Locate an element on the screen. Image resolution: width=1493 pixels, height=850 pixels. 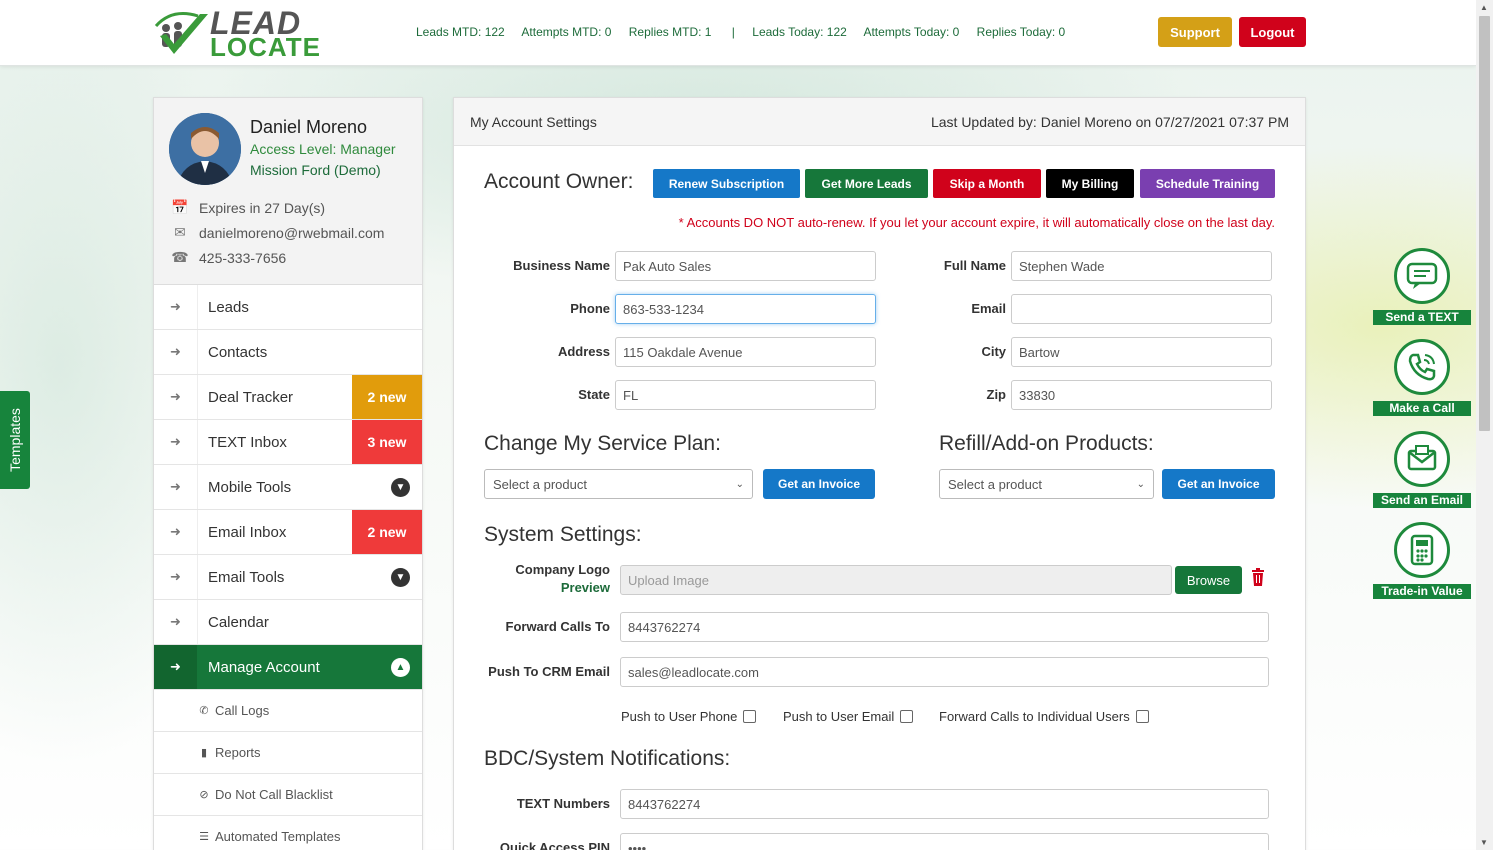
scroll-down-arrow-icon: ▼ is located at coordinates (1484, 842).